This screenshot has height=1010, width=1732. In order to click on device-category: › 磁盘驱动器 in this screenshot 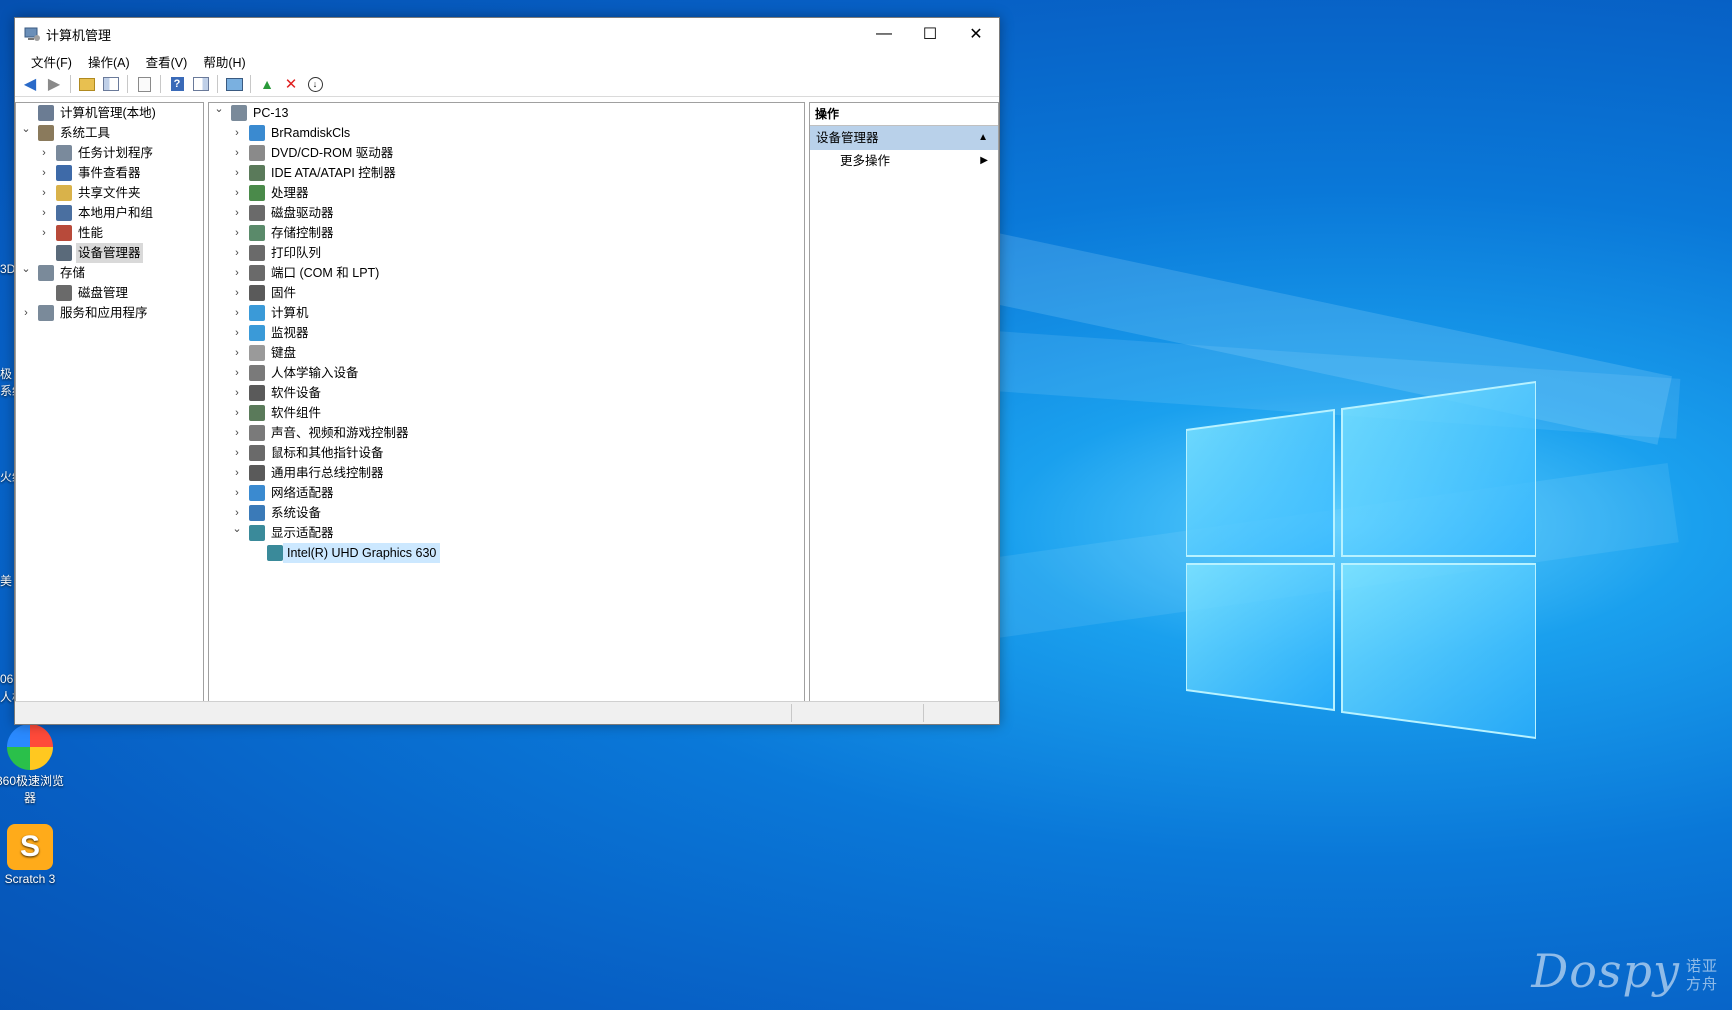, I will do `click(506, 213)`.